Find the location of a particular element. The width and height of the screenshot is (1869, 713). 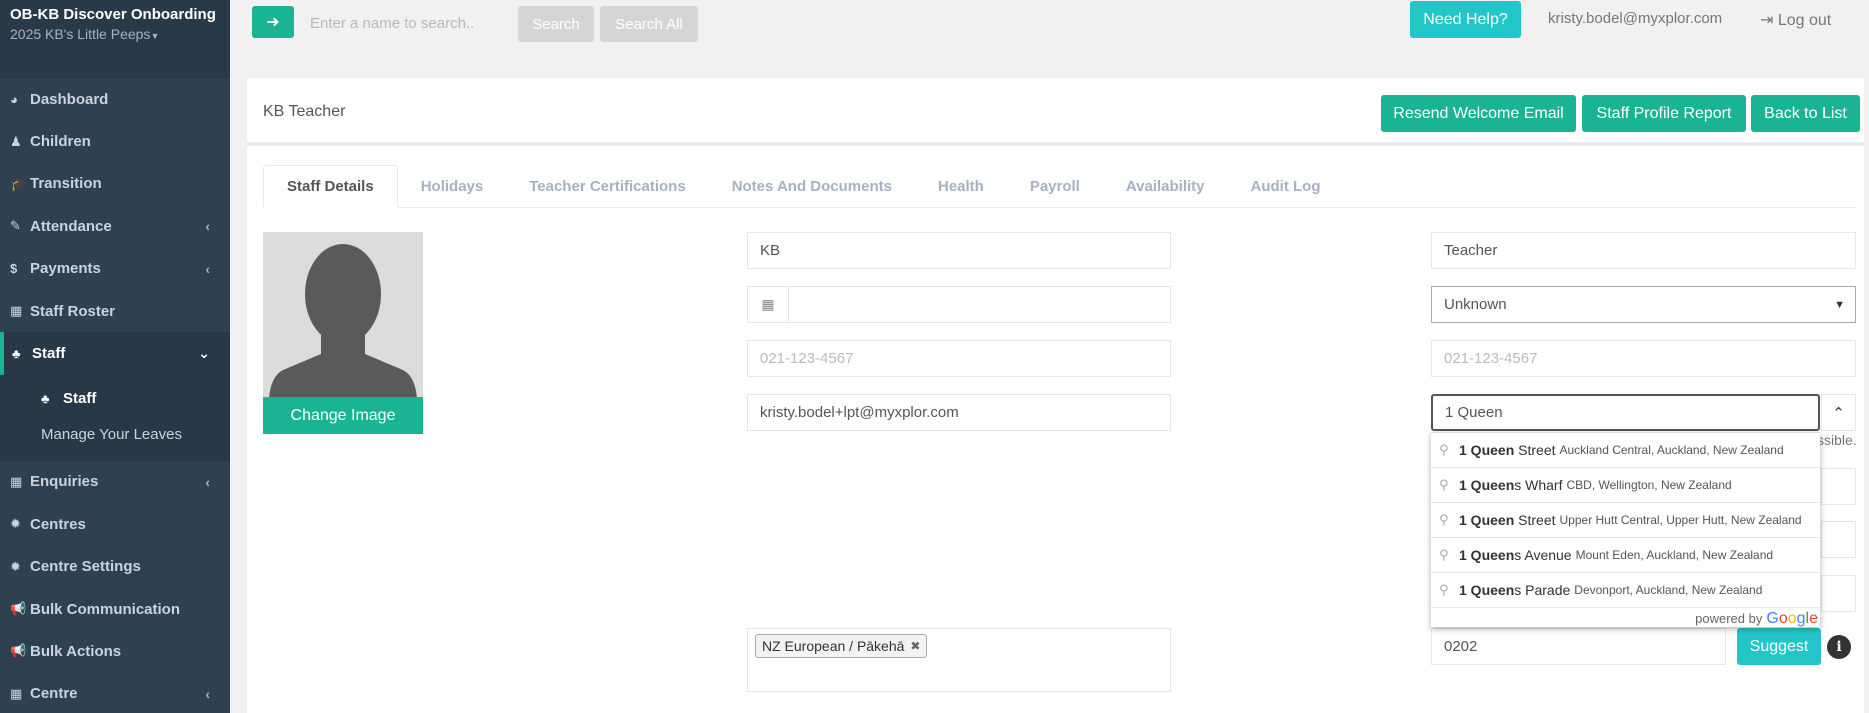

staff-pin-field: 0202 is located at coordinates (1578, 646).